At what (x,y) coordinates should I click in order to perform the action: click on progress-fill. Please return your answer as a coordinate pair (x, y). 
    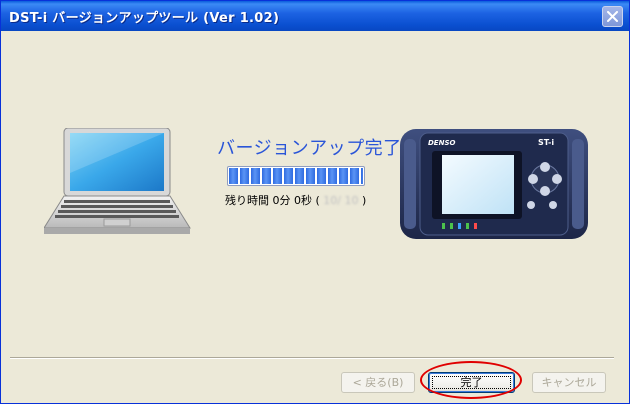
    Looking at the image, I should click on (296, 176).